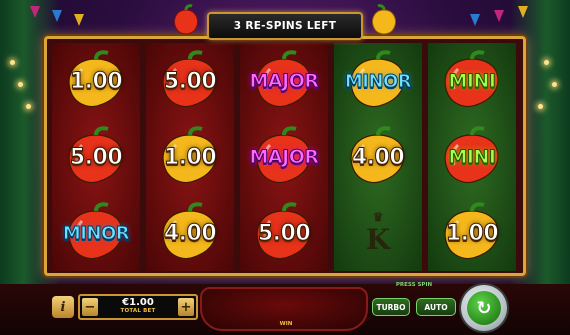 Image resolution: width=570 pixels, height=335 pixels. Describe the element at coordinates (284, 309) in the screenshot. I see `win-display: WIN` at that location.